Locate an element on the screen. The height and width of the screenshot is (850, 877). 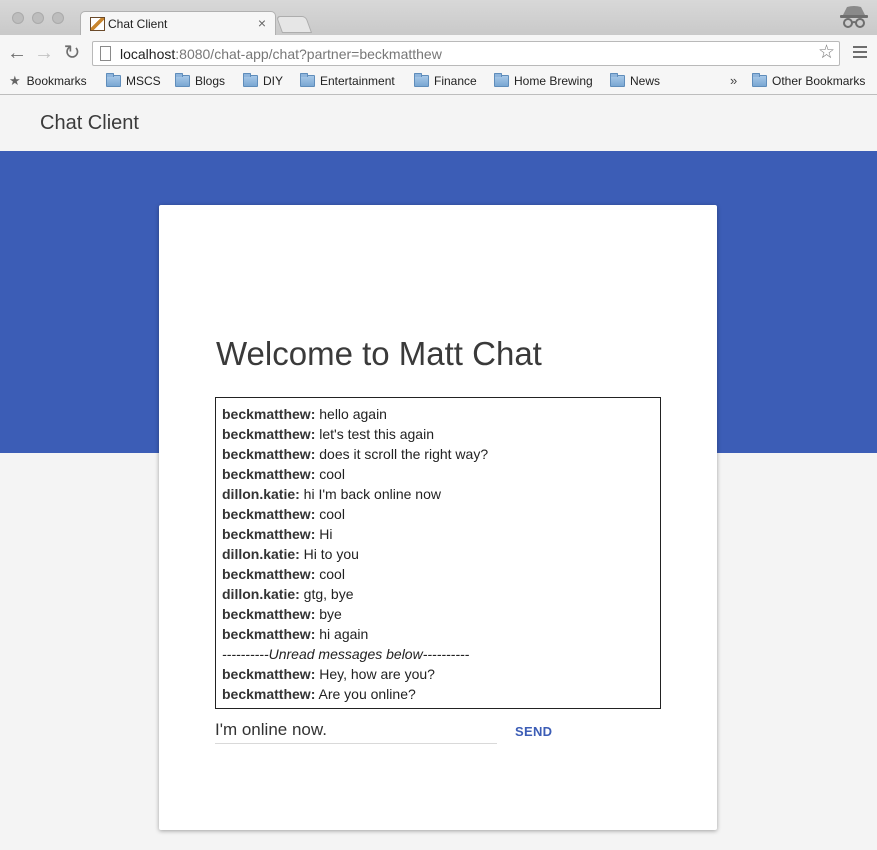
close-window-button is located at coordinates (18, 18).